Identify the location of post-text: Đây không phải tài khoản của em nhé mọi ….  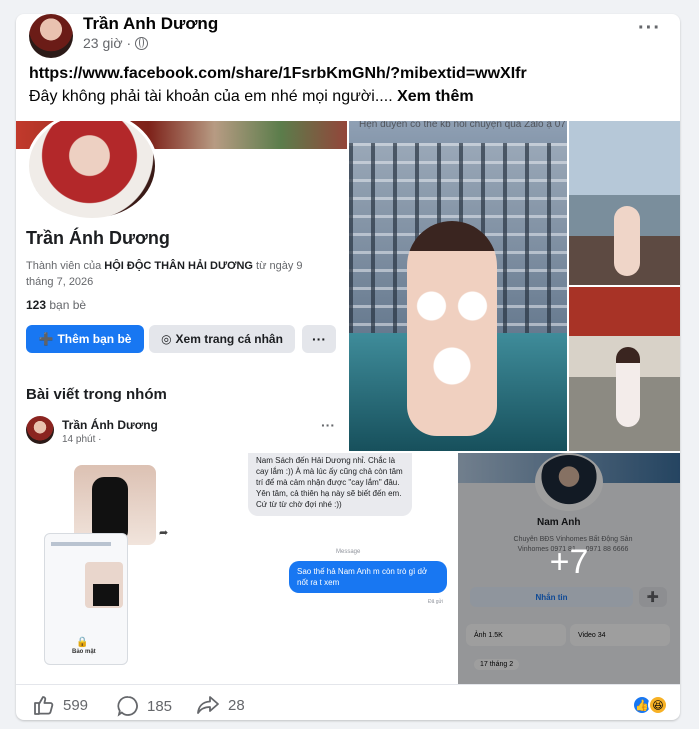
(251, 97).